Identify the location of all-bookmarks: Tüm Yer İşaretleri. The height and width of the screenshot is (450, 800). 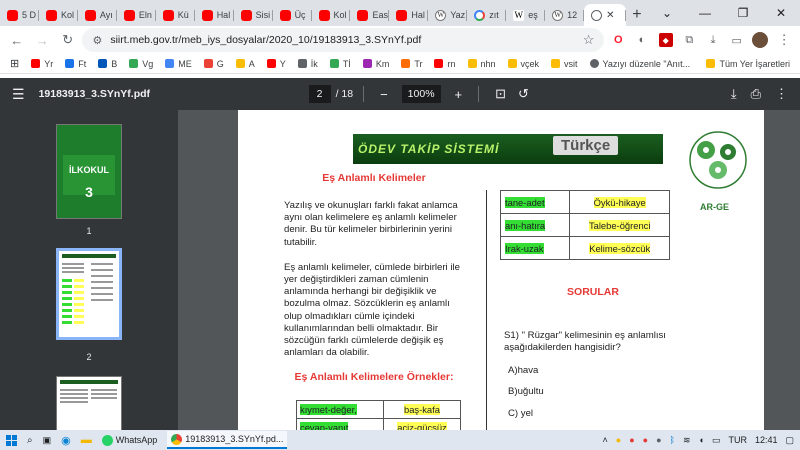
(748, 64).